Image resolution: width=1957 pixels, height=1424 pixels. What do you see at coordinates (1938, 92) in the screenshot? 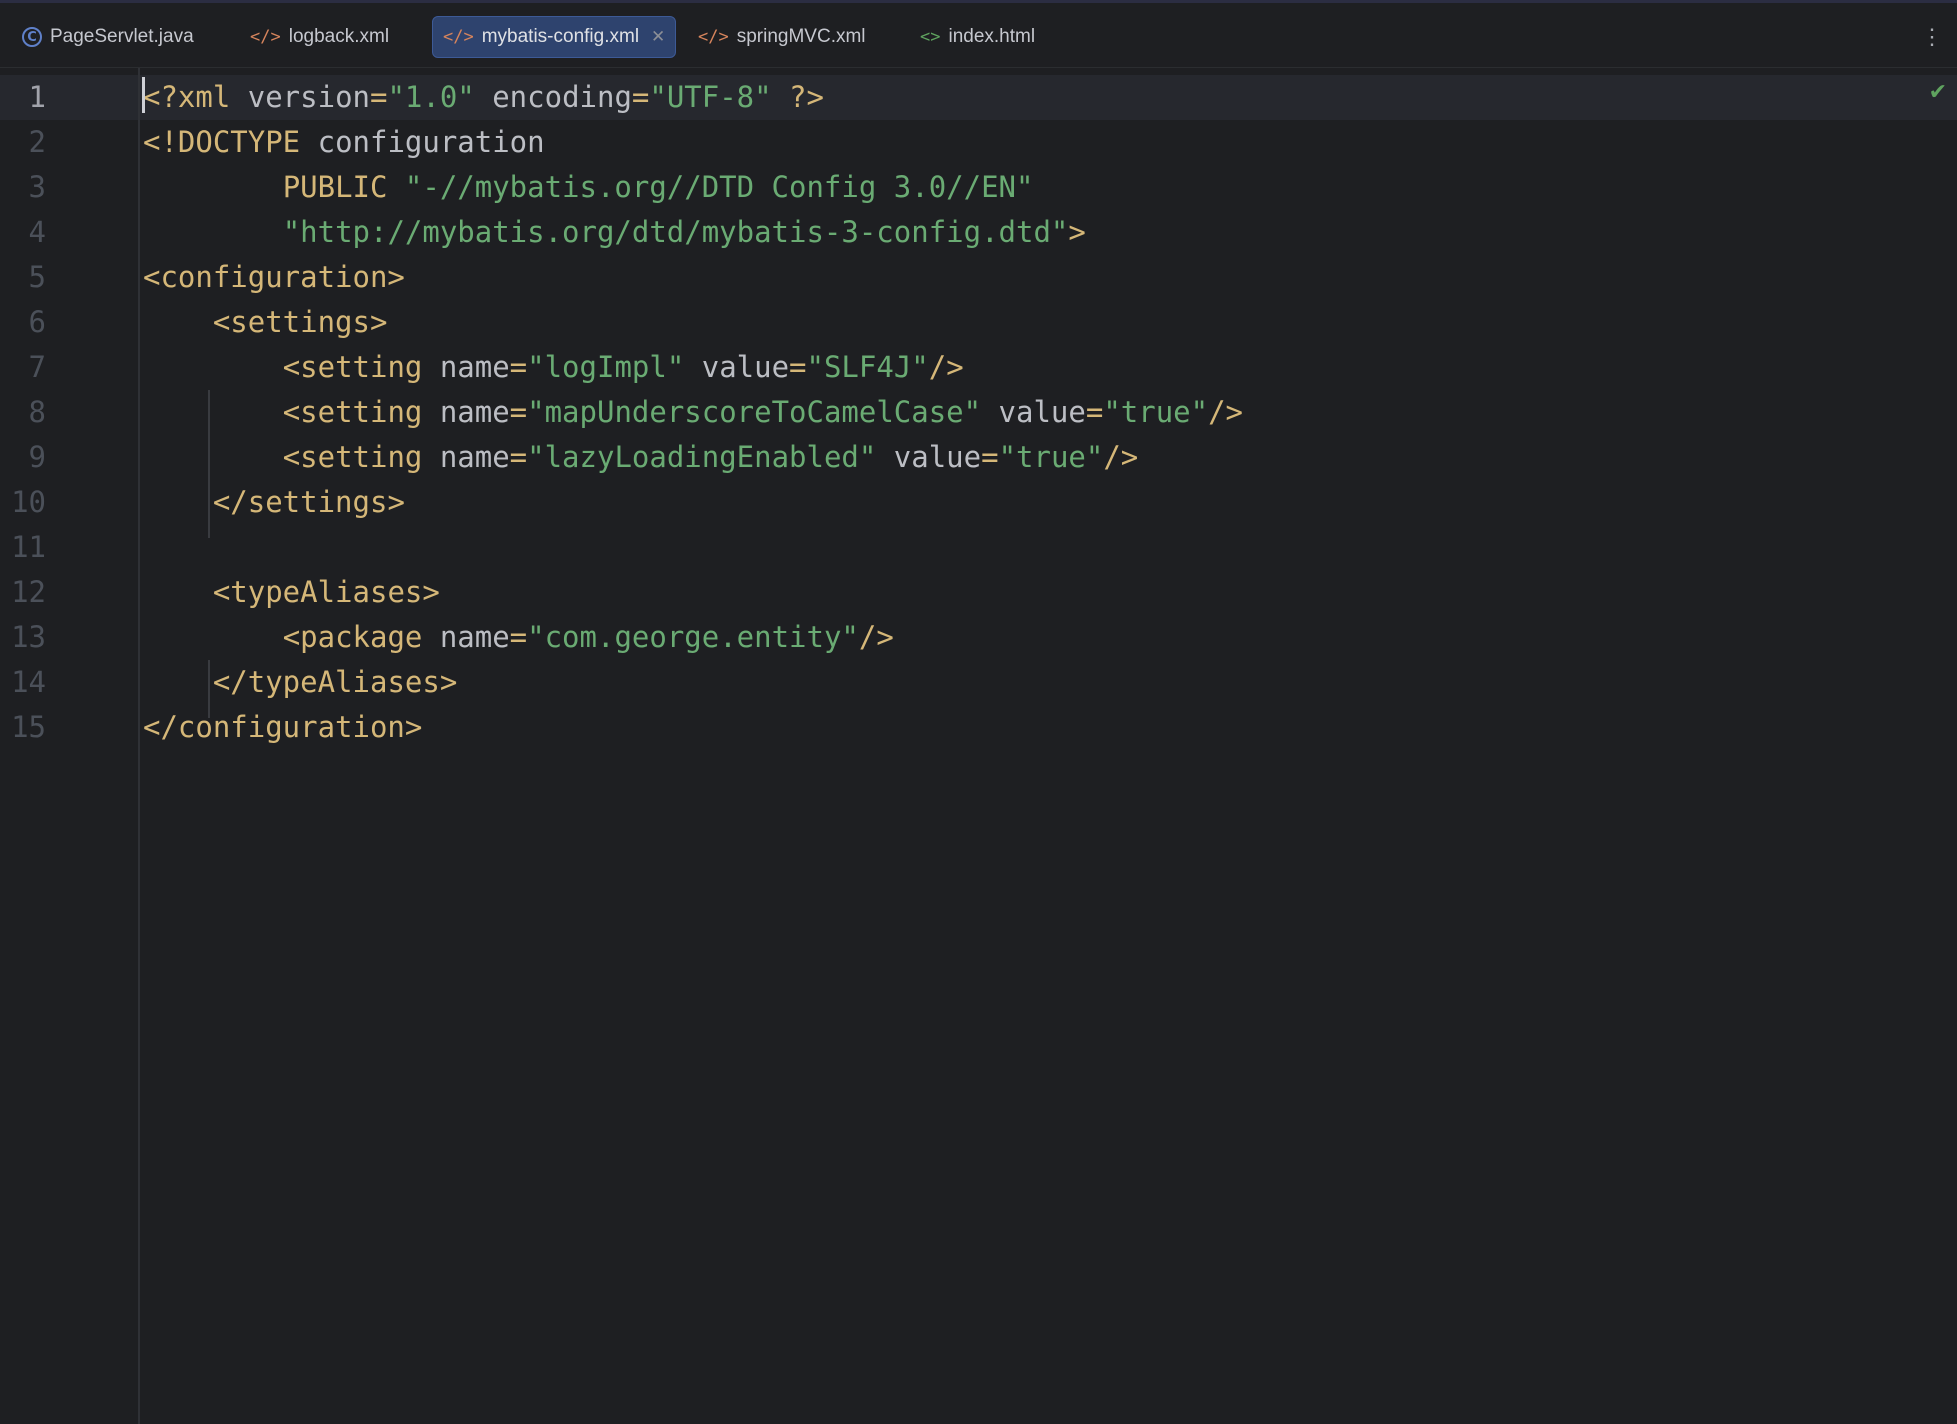
I see `inspection-ok-check-icon: ✔` at bounding box center [1938, 92].